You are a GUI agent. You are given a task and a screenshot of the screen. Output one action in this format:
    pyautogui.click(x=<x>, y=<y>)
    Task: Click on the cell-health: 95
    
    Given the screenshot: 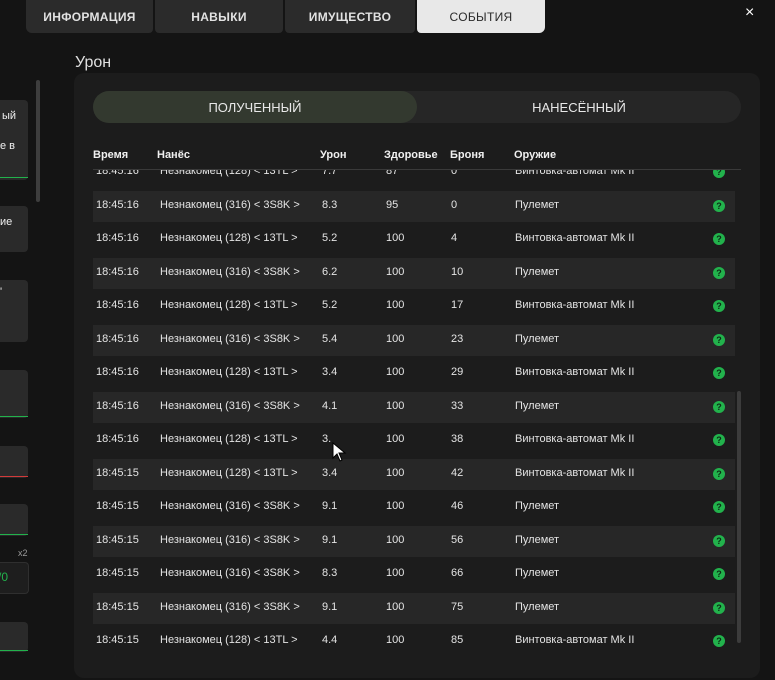 What is the action you would take?
    pyautogui.click(x=392, y=204)
    